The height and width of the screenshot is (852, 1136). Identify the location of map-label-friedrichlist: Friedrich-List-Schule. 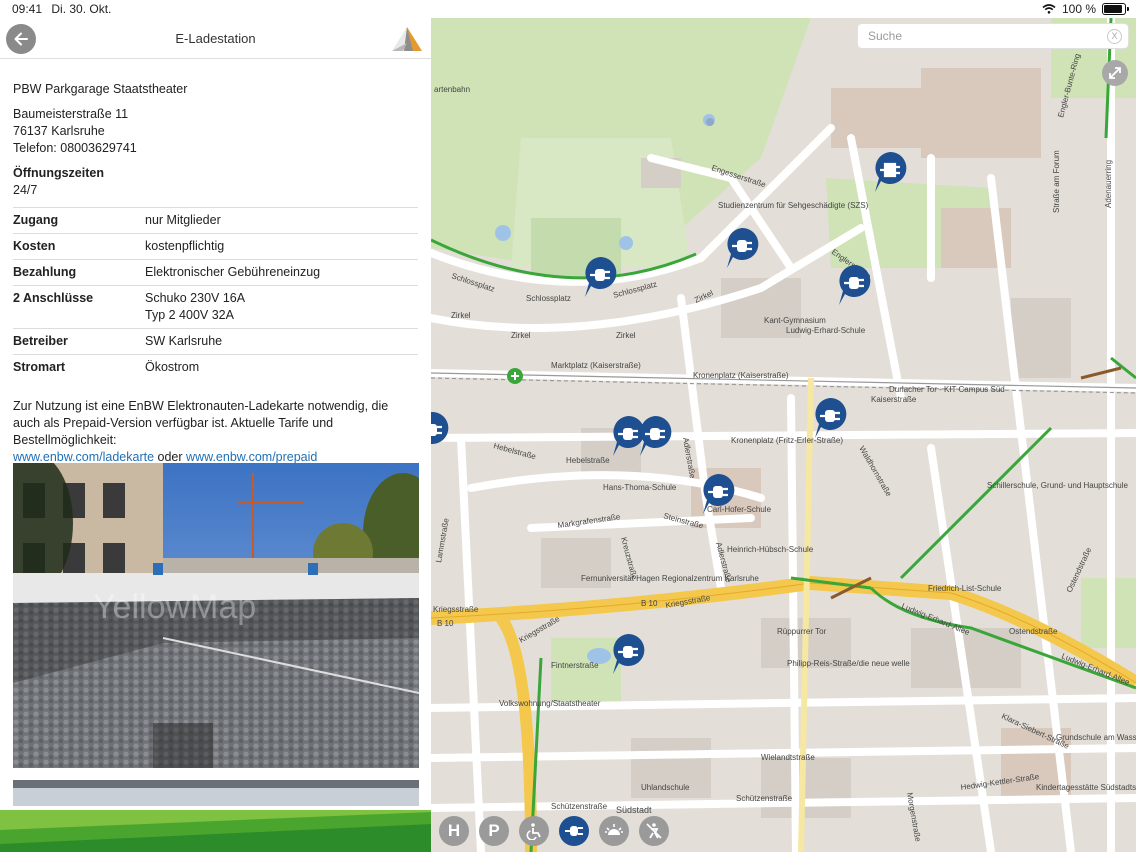
(965, 588).